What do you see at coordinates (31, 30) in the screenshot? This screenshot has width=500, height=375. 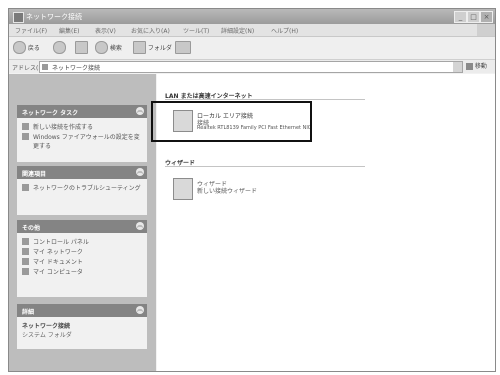 I see `menu-file: ファイル(F)` at bounding box center [31, 30].